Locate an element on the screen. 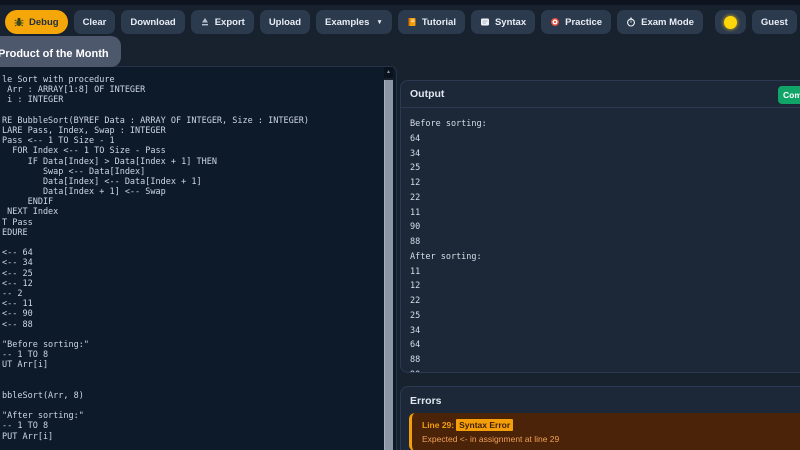 This screenshot has width=800, height=450. compare-button: Comp is located at coordinates (789, 95).